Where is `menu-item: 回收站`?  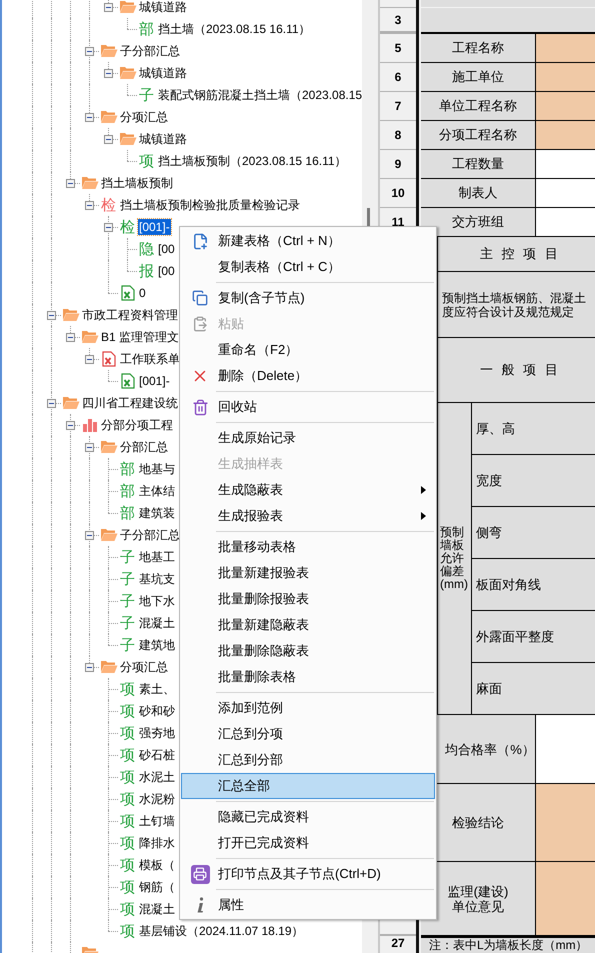 menu-item: 回收站 is located at coordinates (308, 407).